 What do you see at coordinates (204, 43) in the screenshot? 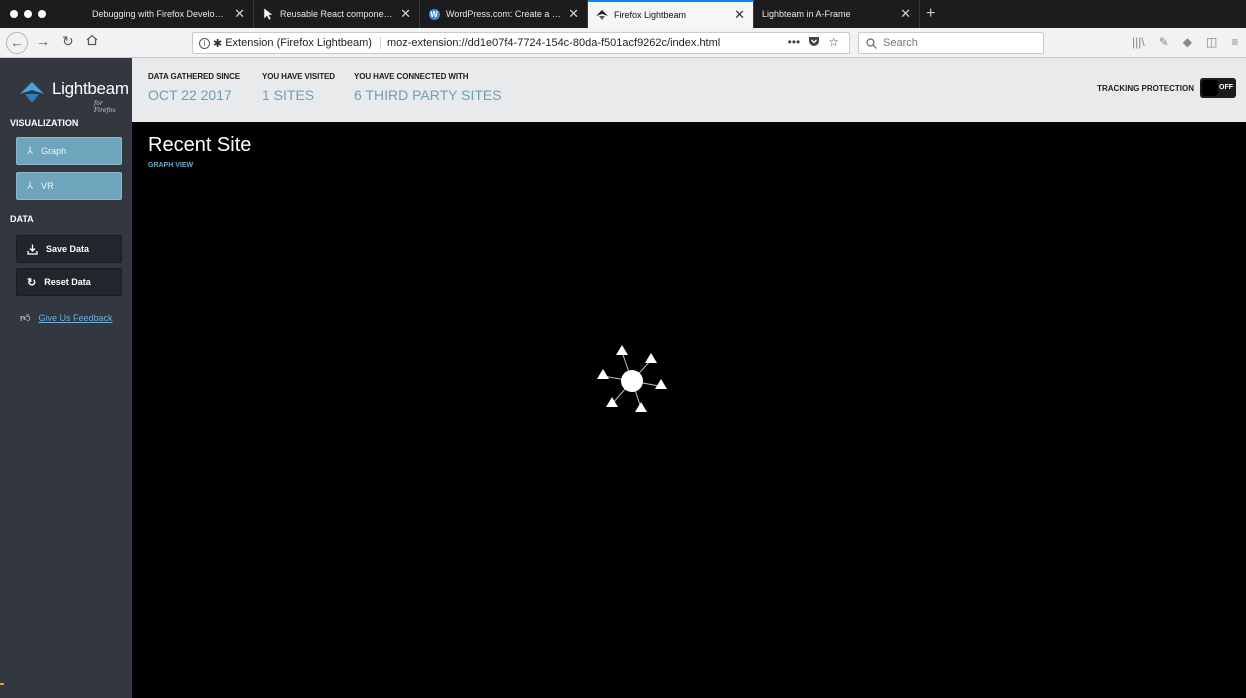
I see `info-icon: i` at bounding box center [204, 43].